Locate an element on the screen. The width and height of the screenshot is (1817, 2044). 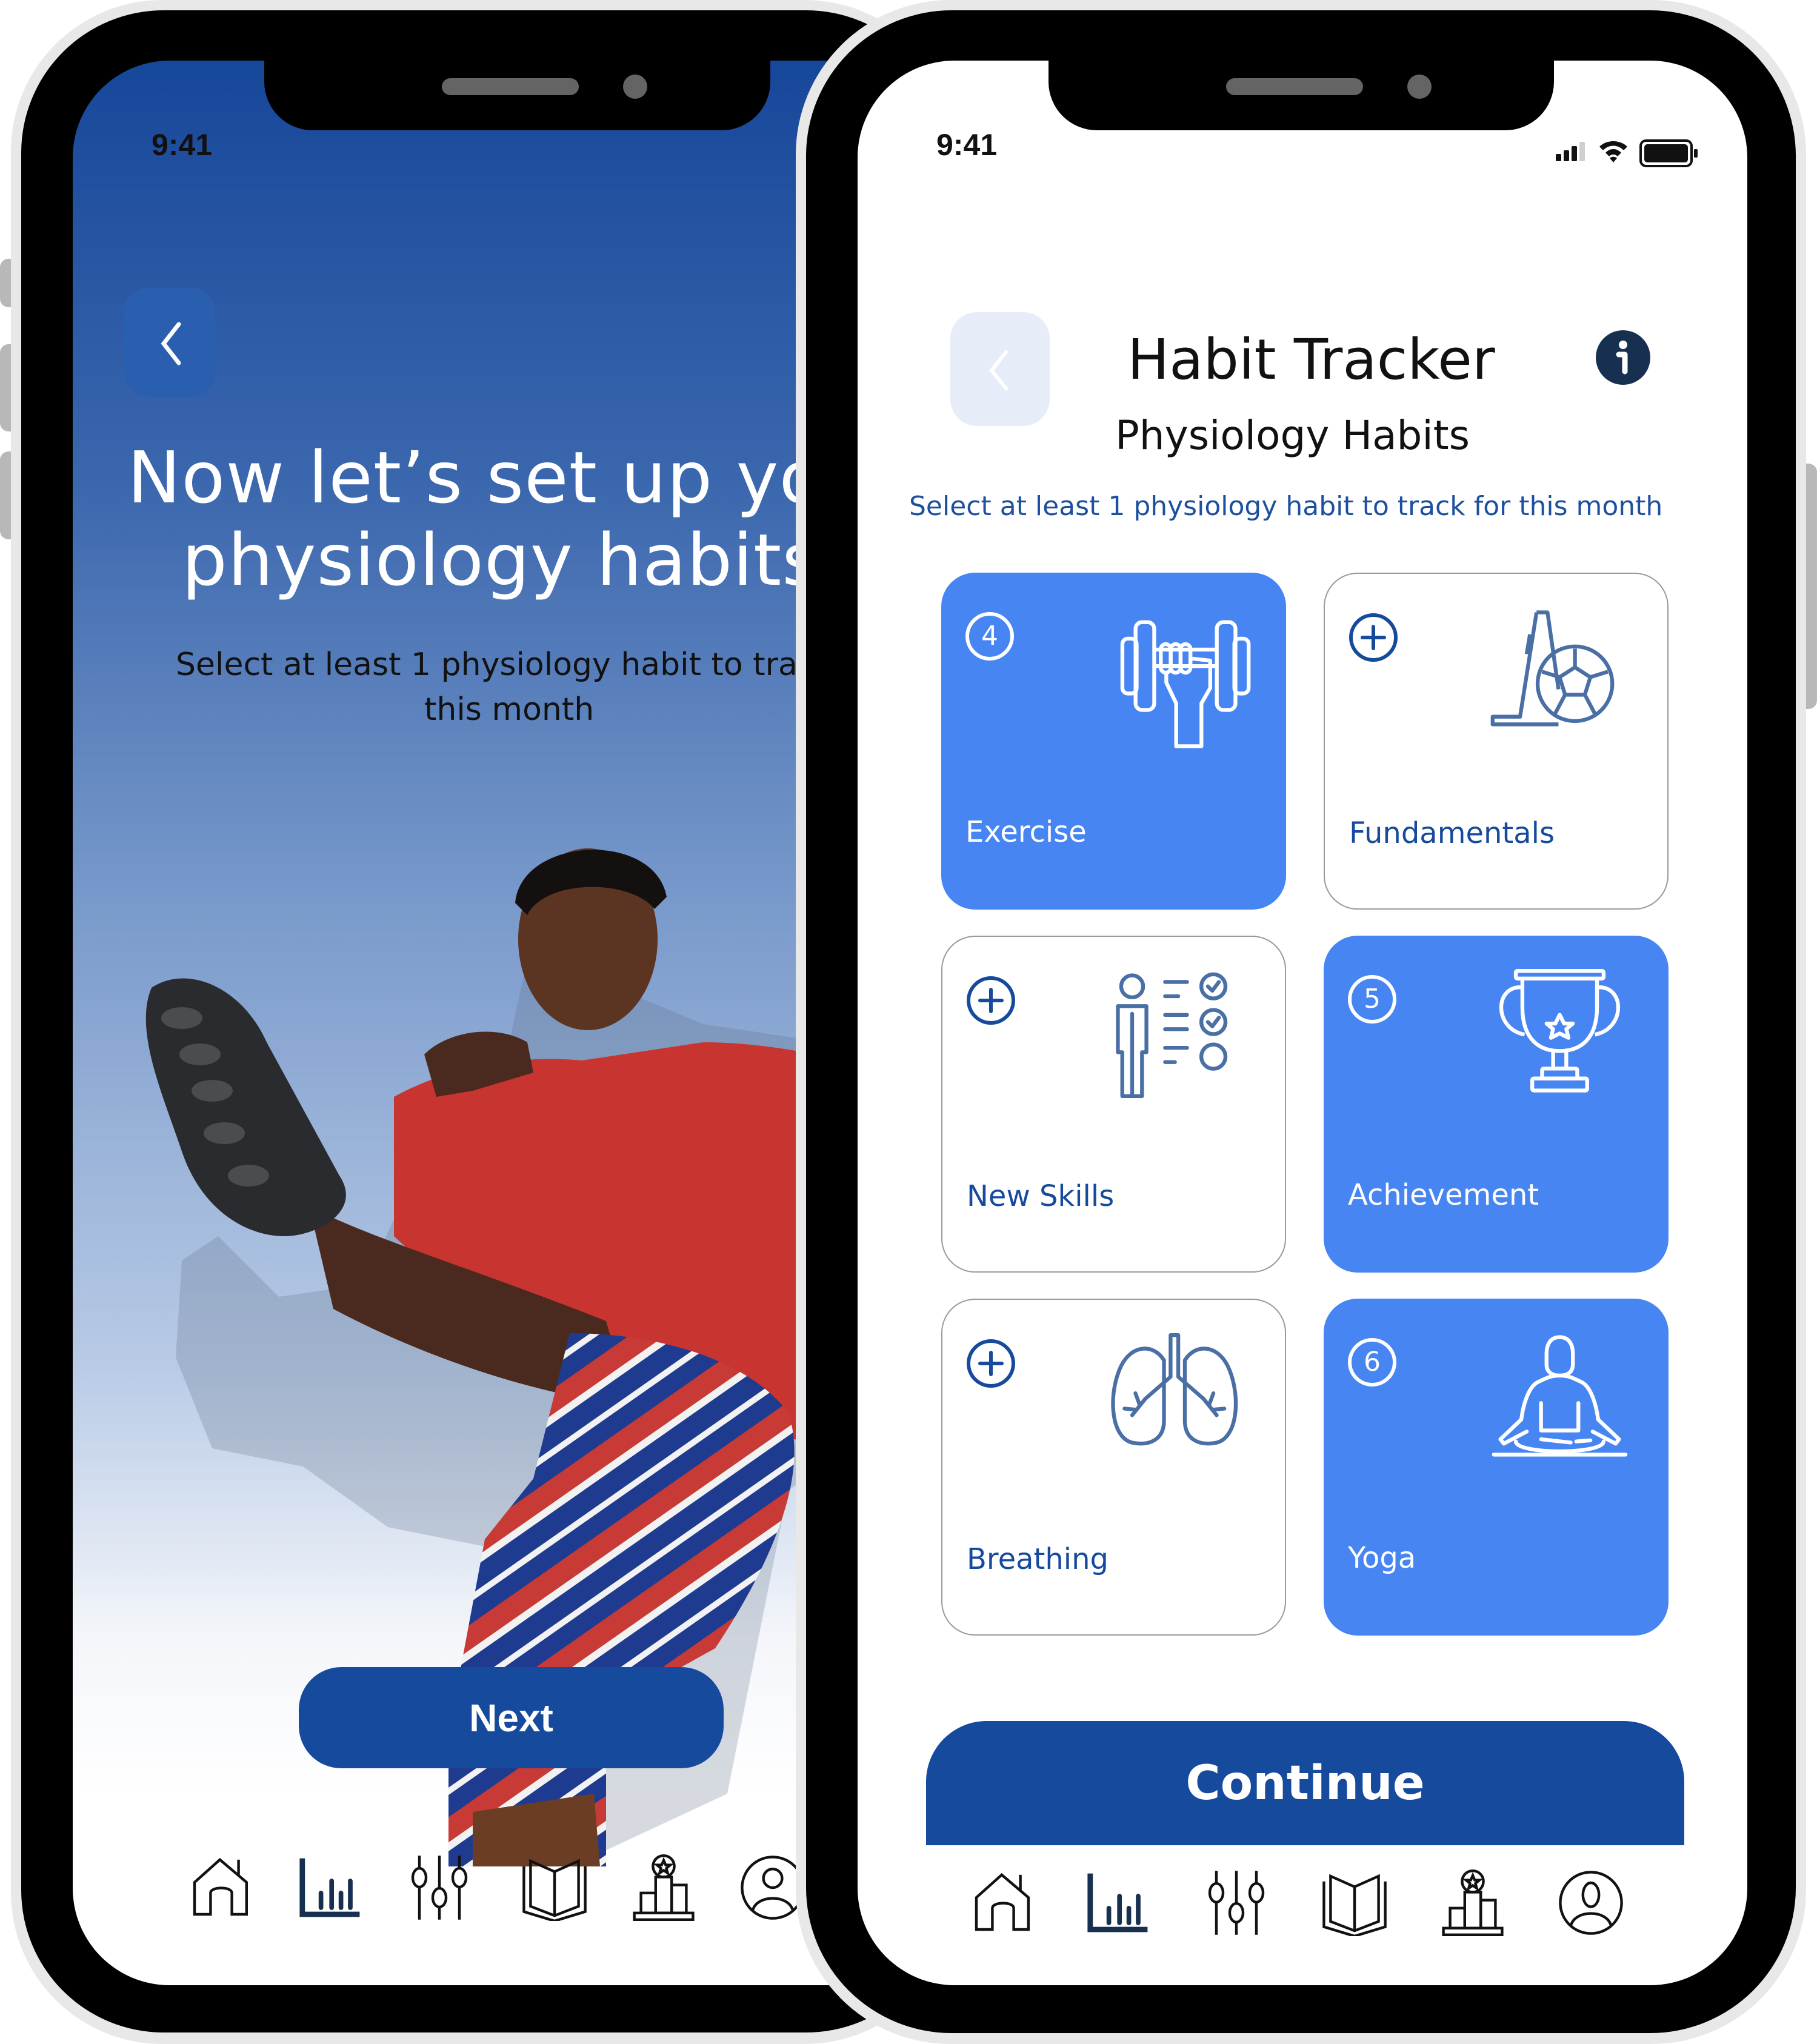
checklist-person-icon is located at coordinates (1172, 1035).